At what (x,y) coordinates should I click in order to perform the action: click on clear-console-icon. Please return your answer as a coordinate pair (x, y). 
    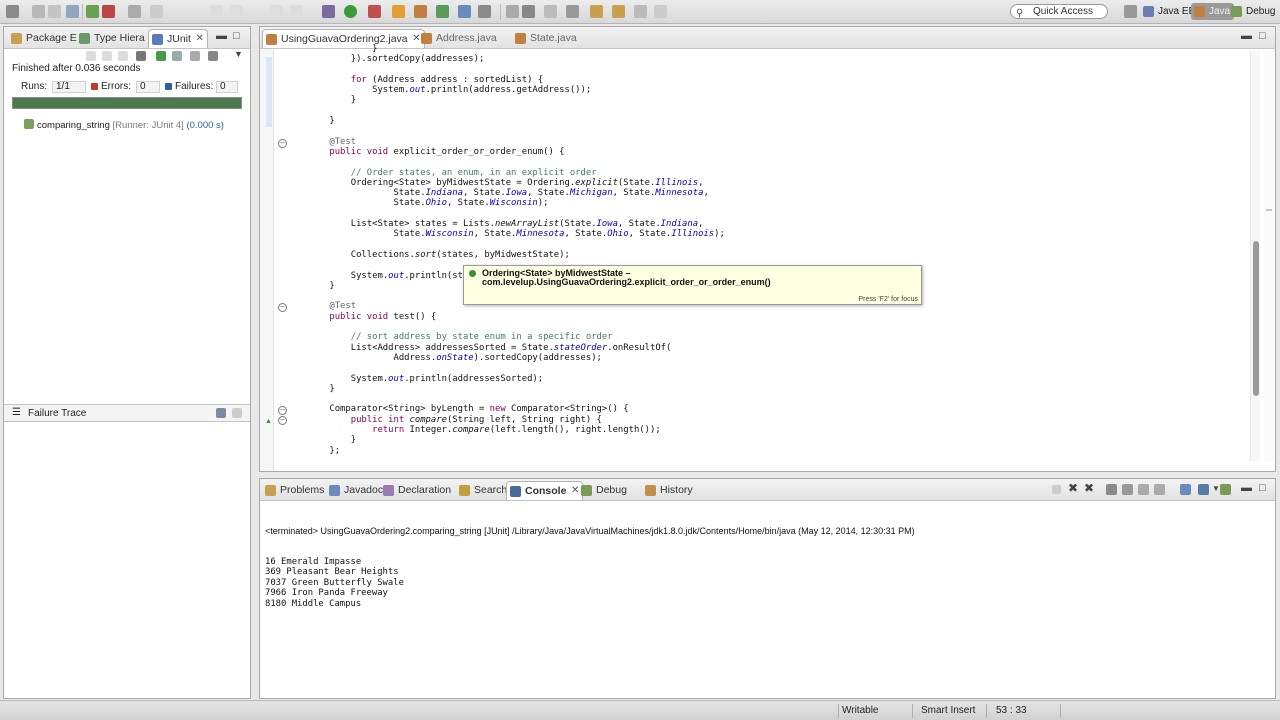
    Looking at the image, I should click on (1111, 489).